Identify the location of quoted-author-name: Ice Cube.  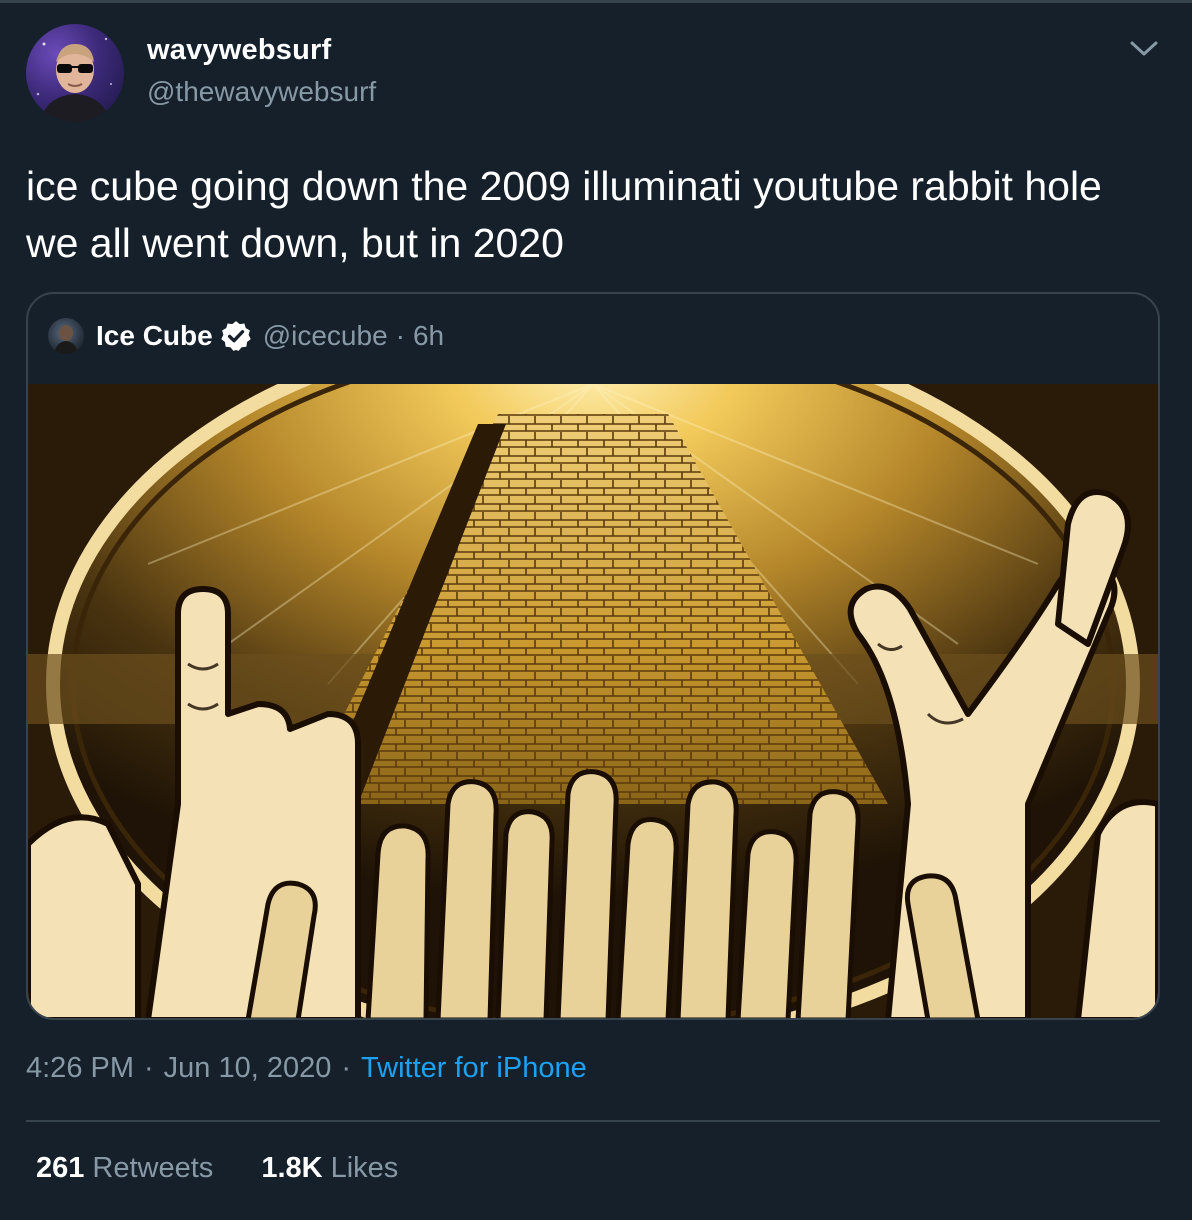
(154, 335).